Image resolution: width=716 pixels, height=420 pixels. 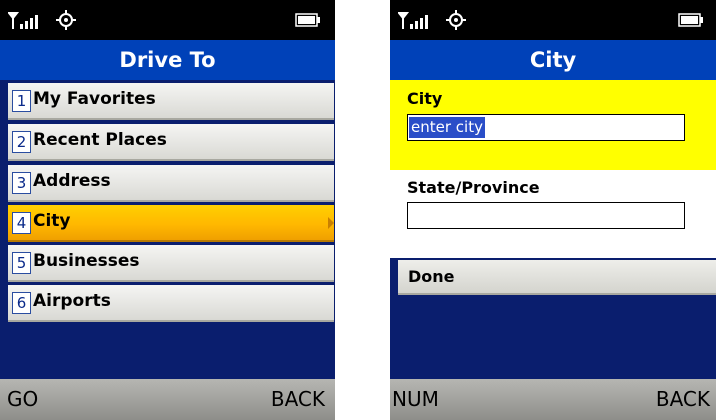 I want to click on screen-title: Drive To, so click(x=167, y=60).